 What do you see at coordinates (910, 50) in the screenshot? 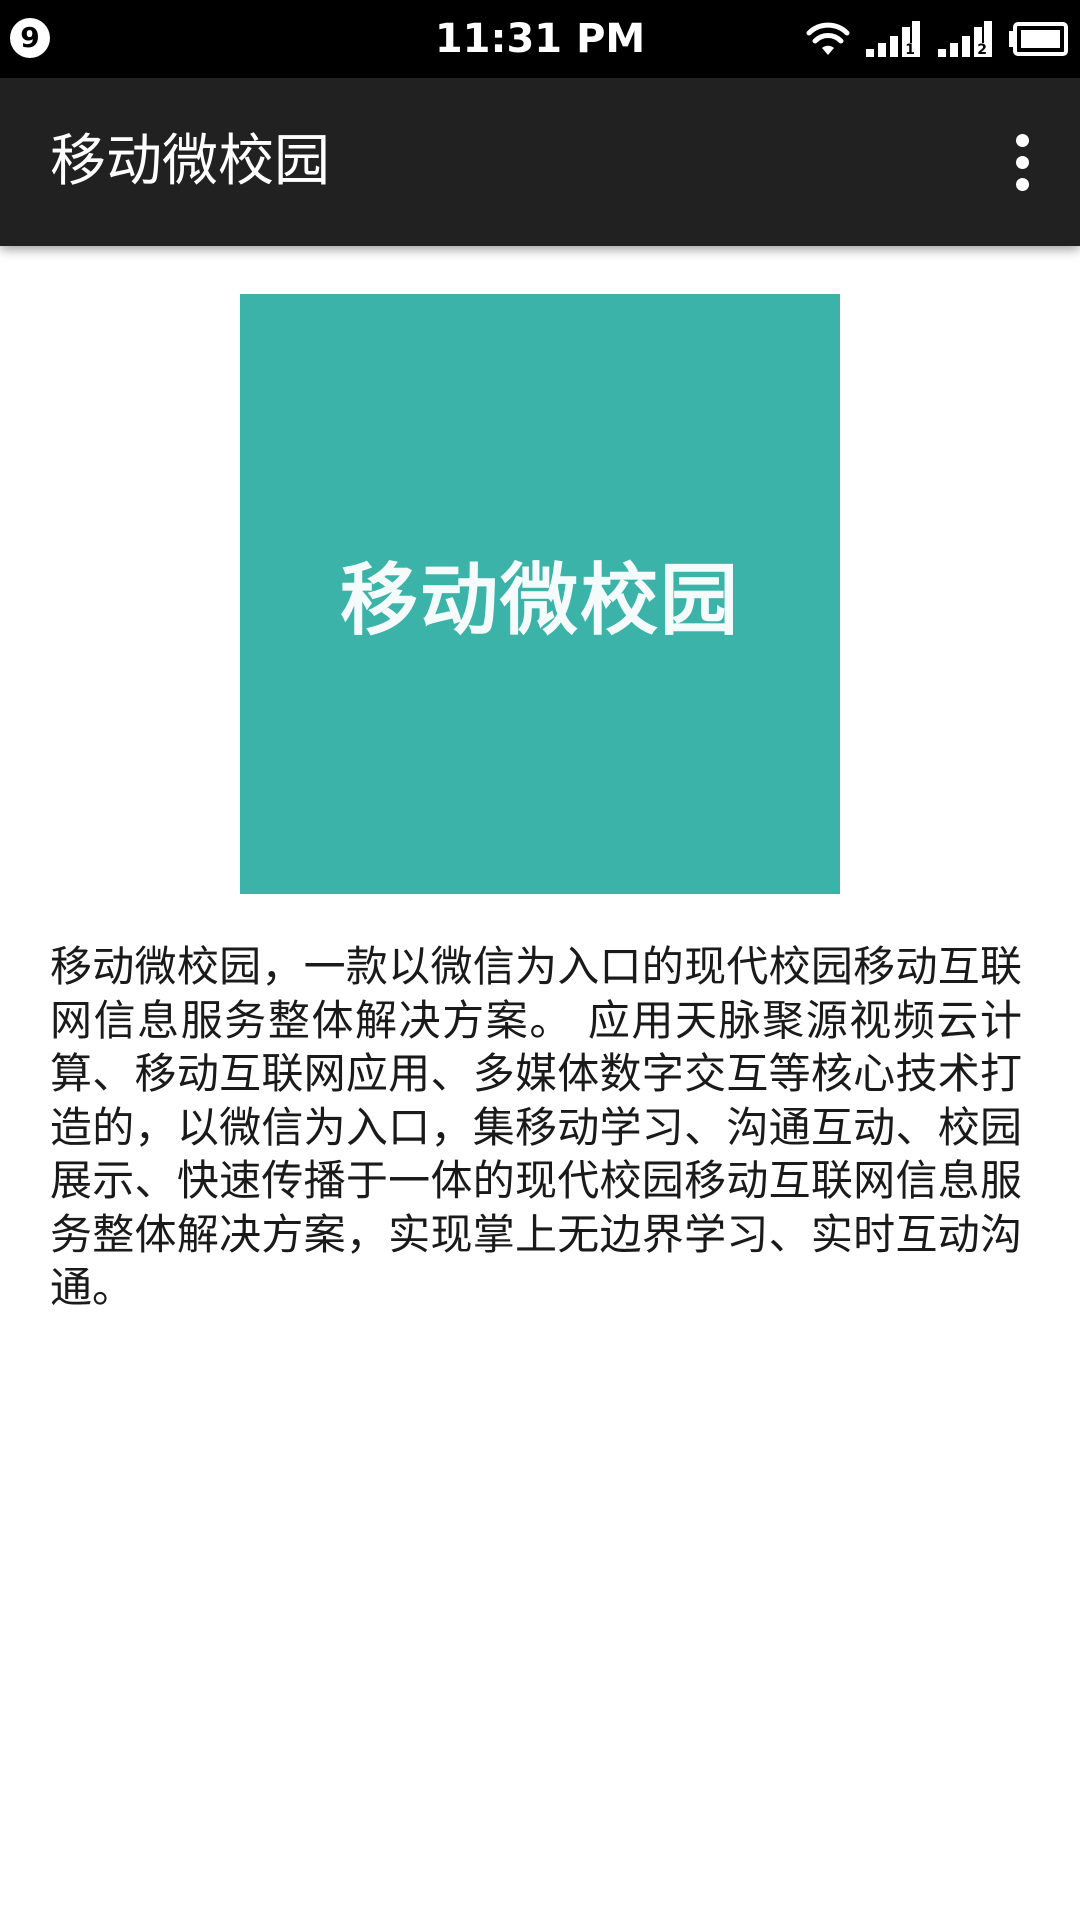
I see `sim1-label: 1` at bounding box center [910, 50].